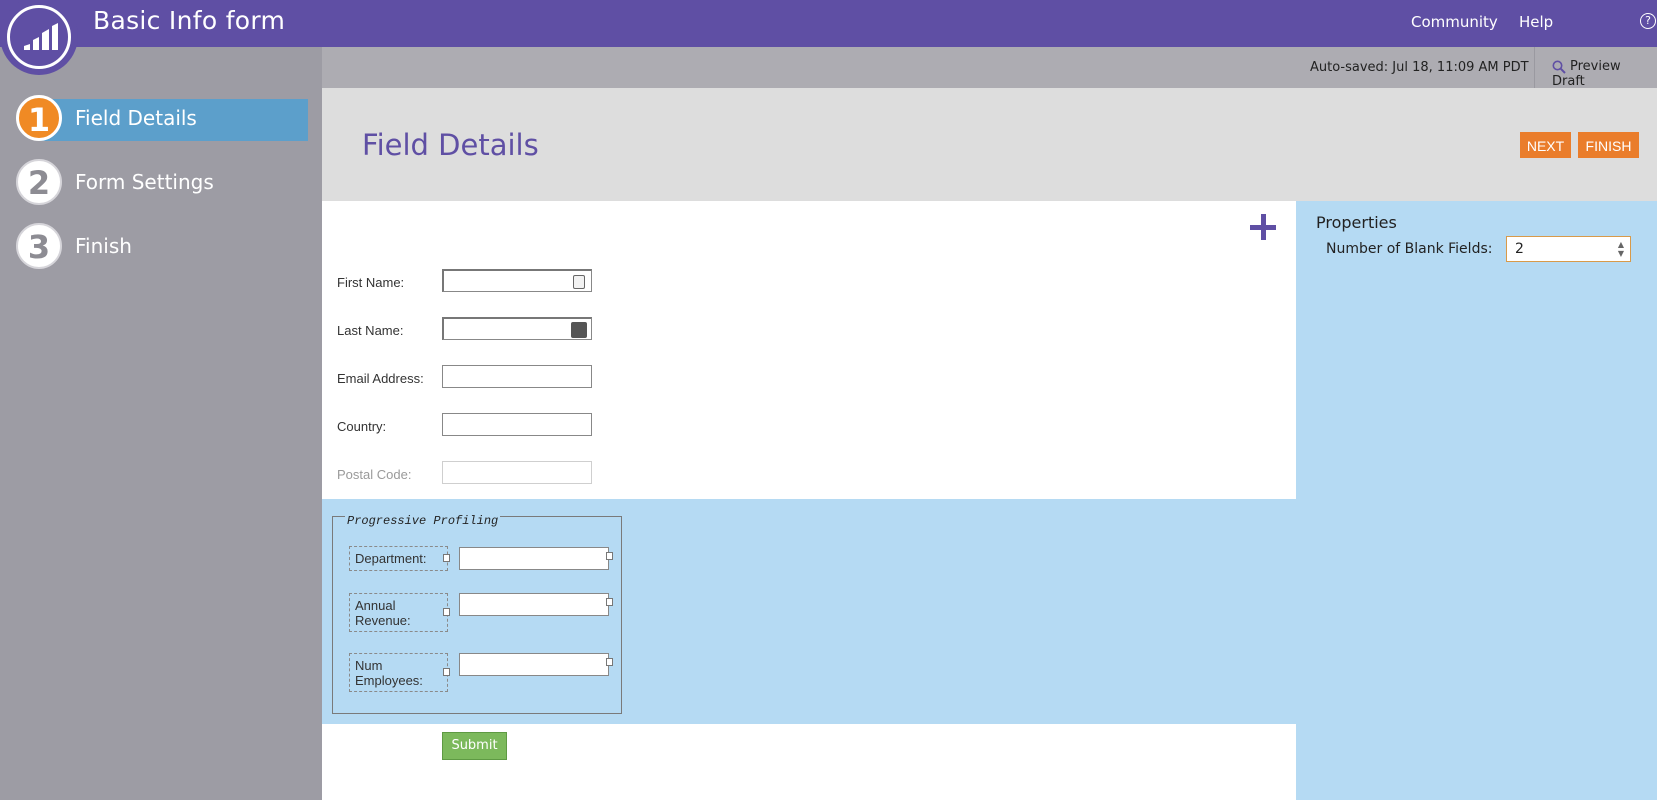 The height and width of the screenshot is (800, 1657). Describe the element at coordinates (380, 378) in the screenshot. I see `field-label-email: Email Address:` at that location.